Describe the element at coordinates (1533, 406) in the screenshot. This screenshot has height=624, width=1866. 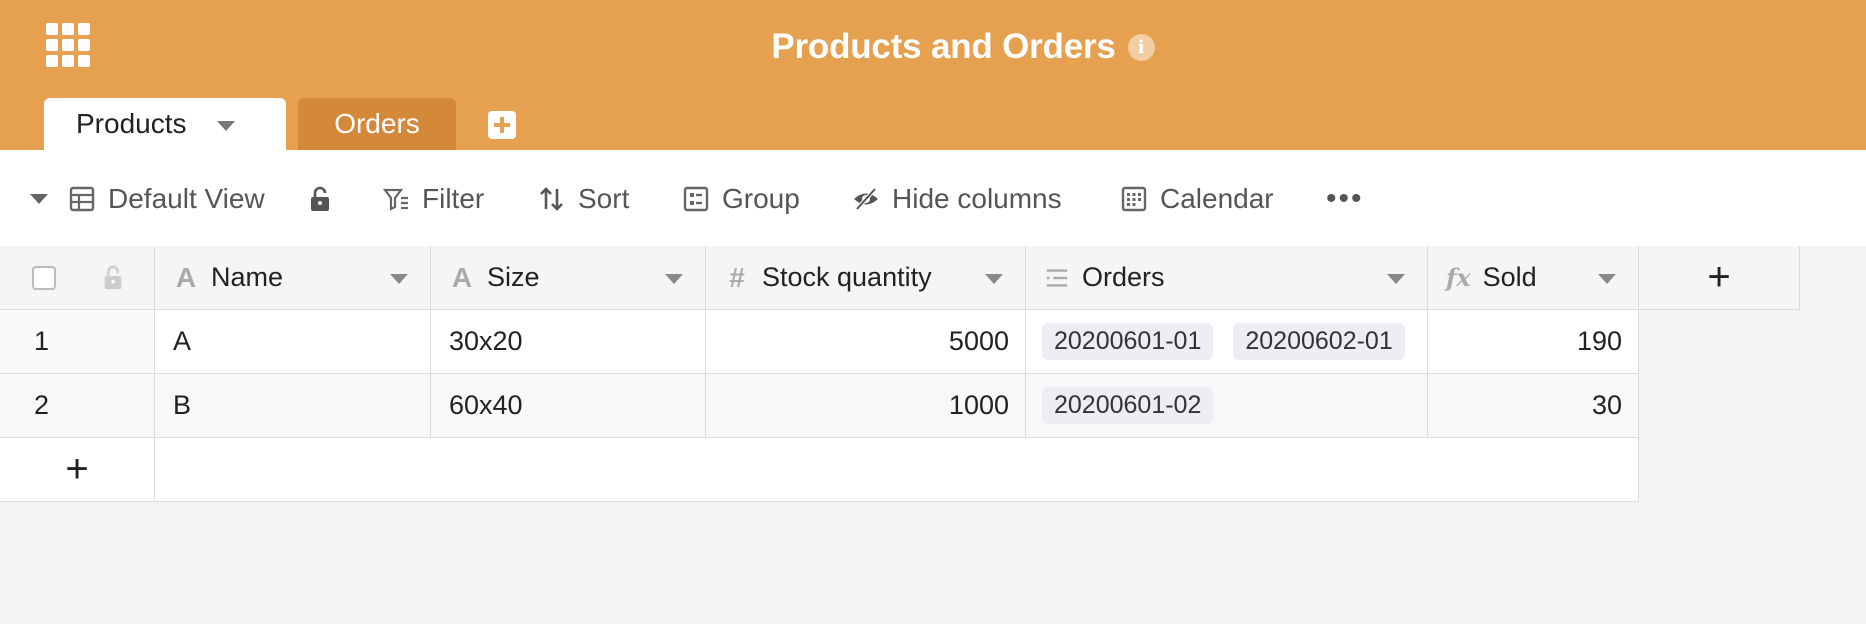
I see `cell-sold: 30` at that location.